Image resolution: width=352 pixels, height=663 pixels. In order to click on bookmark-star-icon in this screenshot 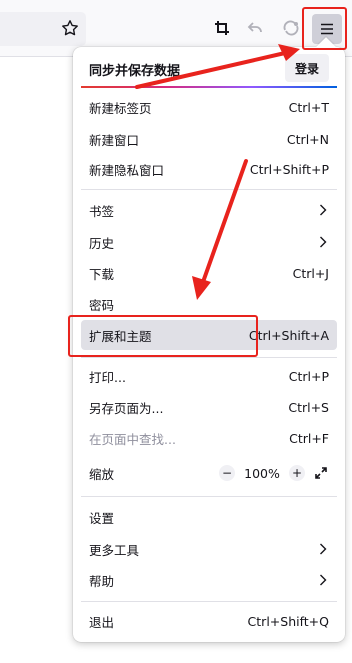, I will do `click(70, 28)`.